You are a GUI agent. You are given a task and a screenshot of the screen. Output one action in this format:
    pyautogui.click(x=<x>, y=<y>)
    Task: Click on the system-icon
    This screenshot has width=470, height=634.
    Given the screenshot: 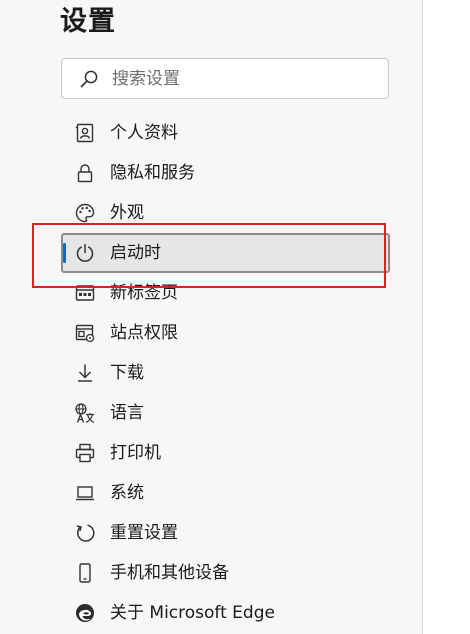 What is the action you would take?
    pyautogui.click(x=85, y=493)
    